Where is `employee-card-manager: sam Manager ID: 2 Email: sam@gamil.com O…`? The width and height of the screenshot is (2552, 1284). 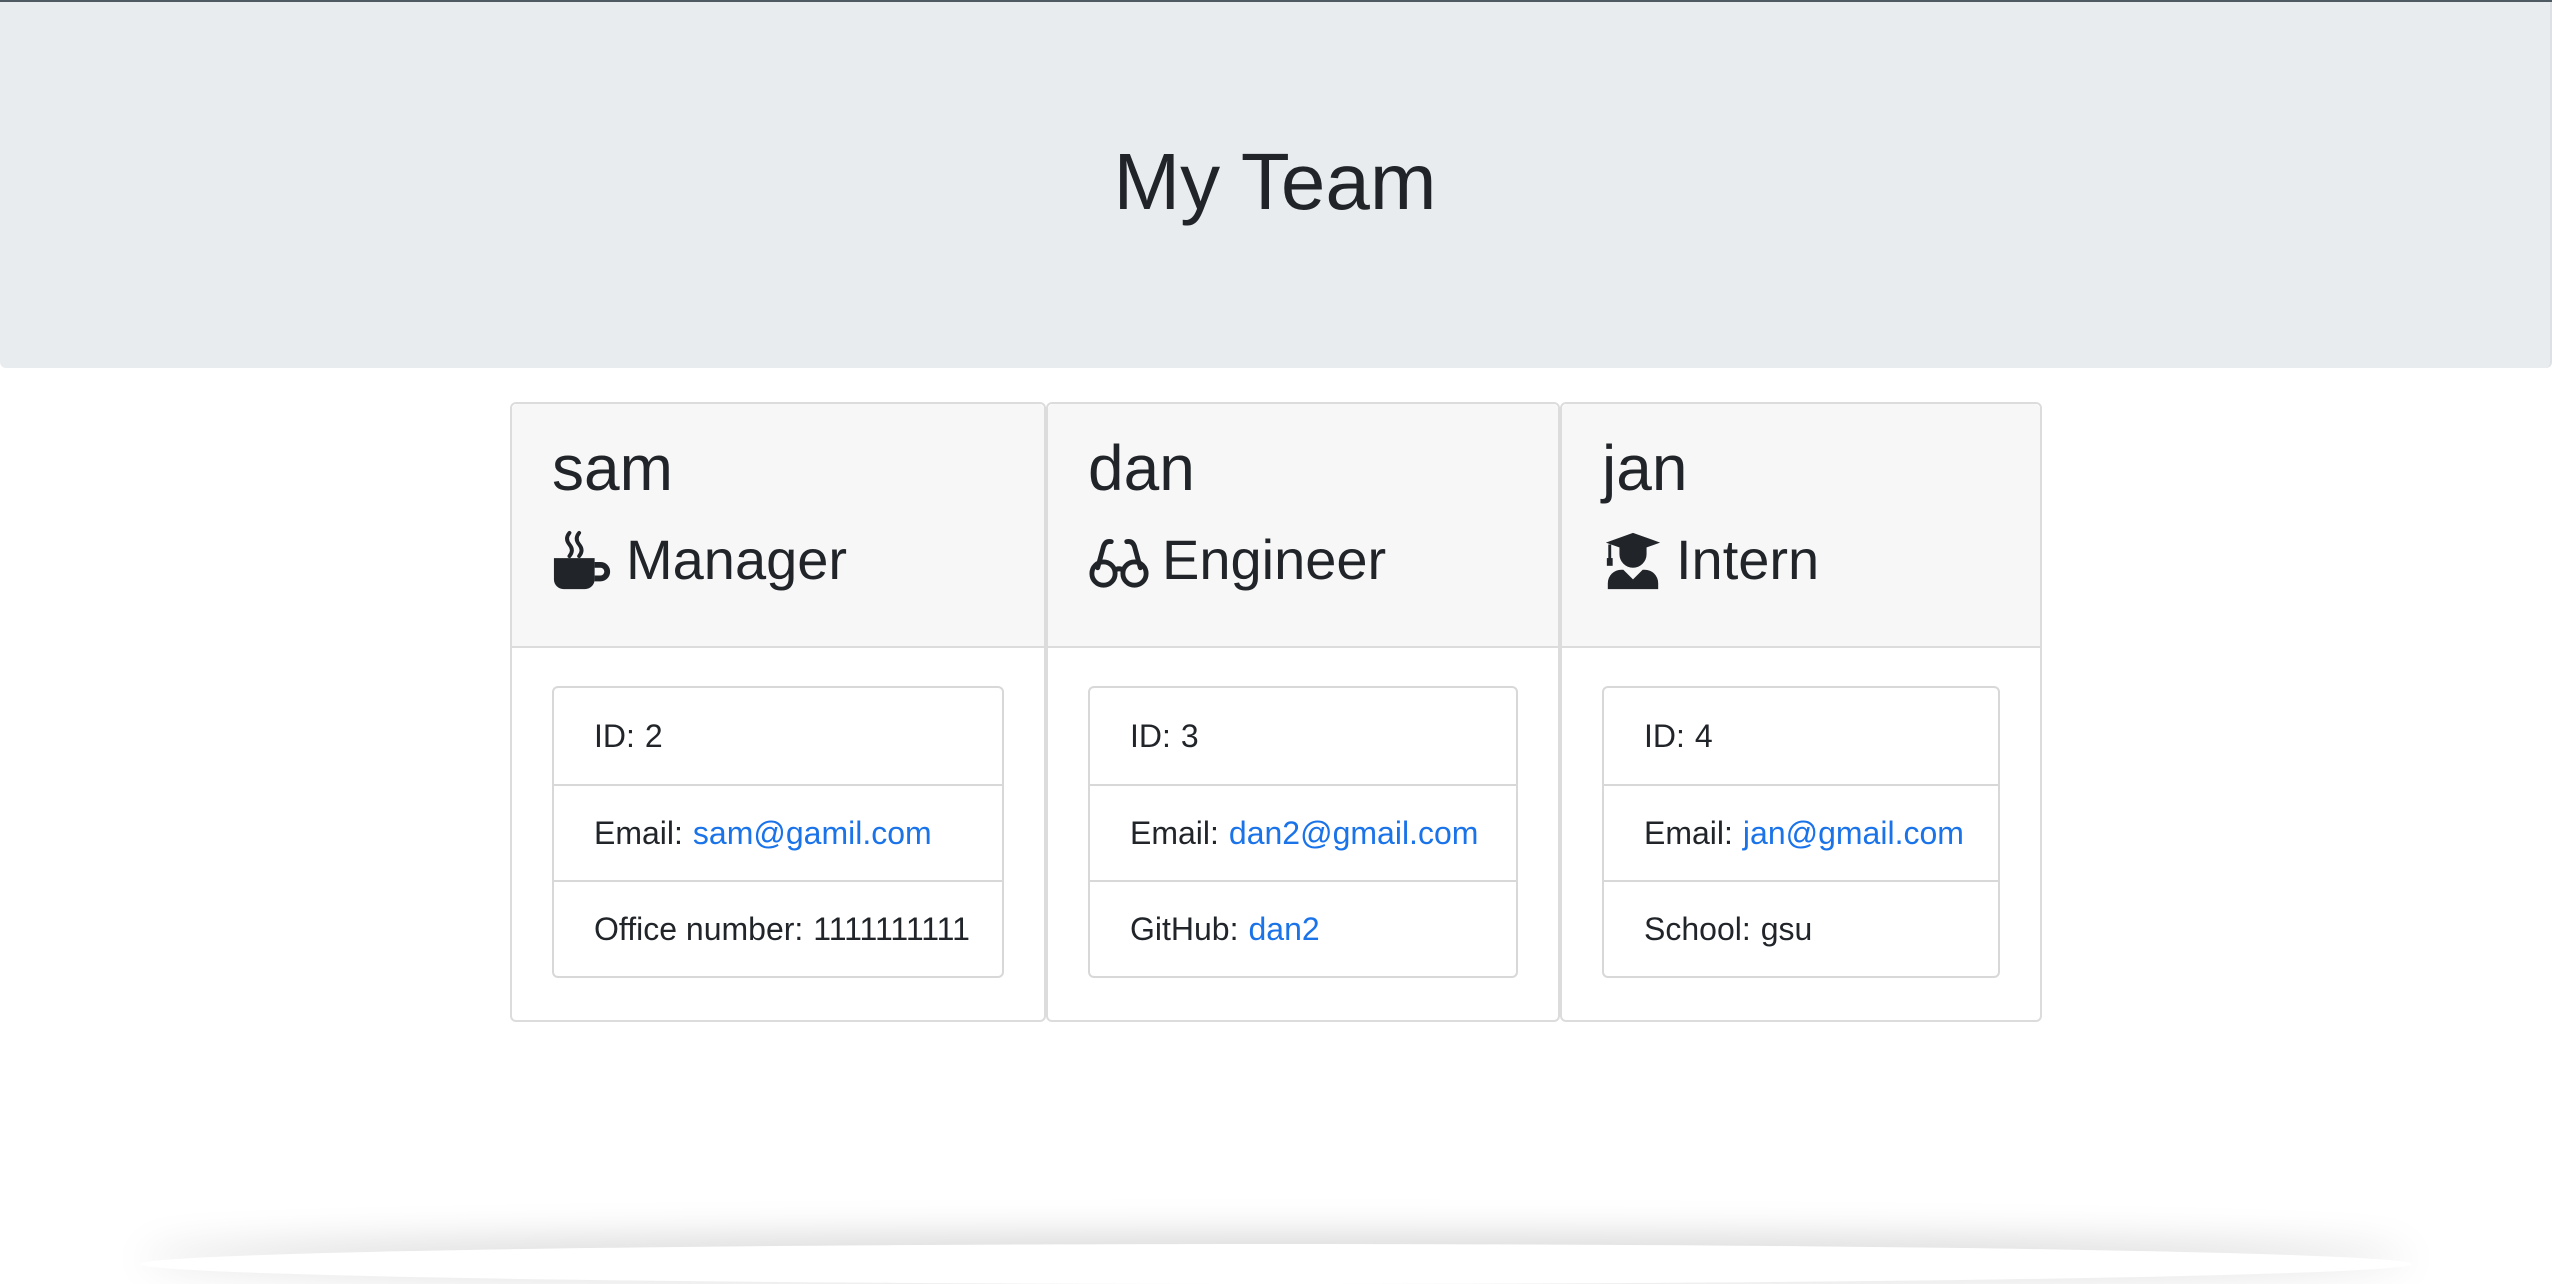
employee-card-manager: sam Manager ID: 2 Email: sam@gamil.com O… is located at coordinates (778, 712).